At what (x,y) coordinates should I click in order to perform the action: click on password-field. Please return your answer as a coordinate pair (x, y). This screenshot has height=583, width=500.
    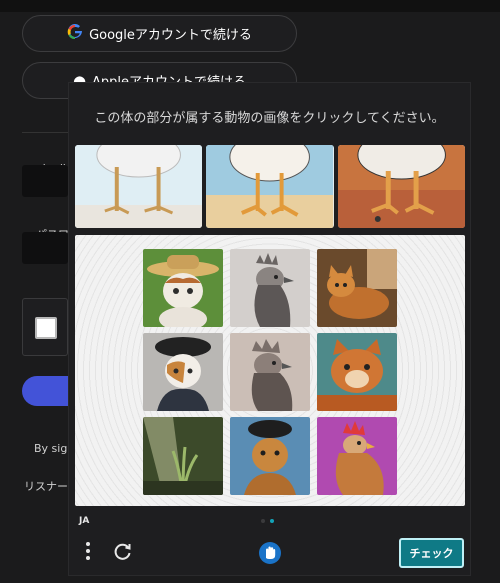
    Looking at the image, I should click on (45, 248).